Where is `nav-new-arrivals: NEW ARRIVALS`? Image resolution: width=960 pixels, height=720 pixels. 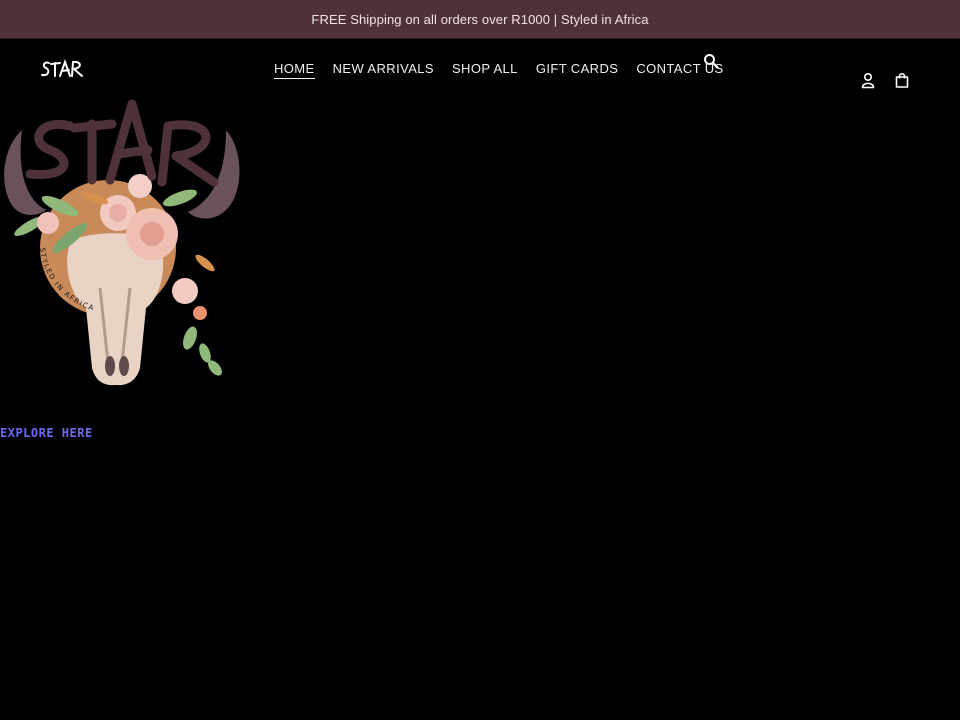
nav-new-arrivals: NEW ARRIVALS is located at coordinates (383, 70).